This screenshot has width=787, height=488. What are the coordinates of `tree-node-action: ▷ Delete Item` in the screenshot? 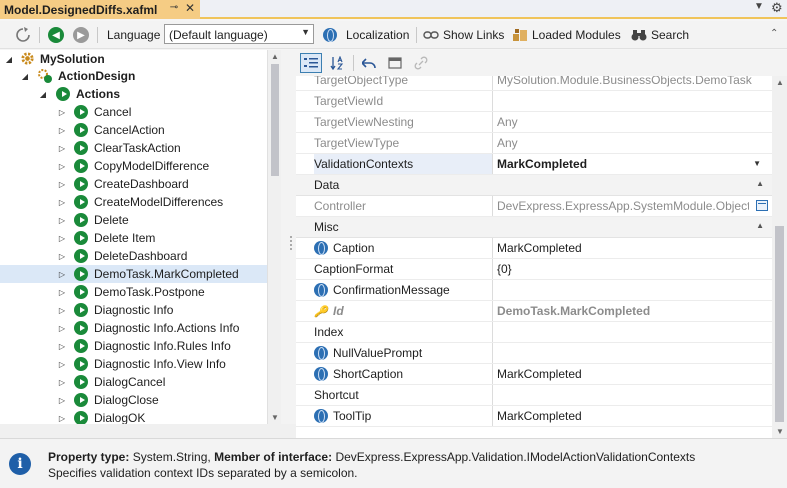 It's located at (133, 238).